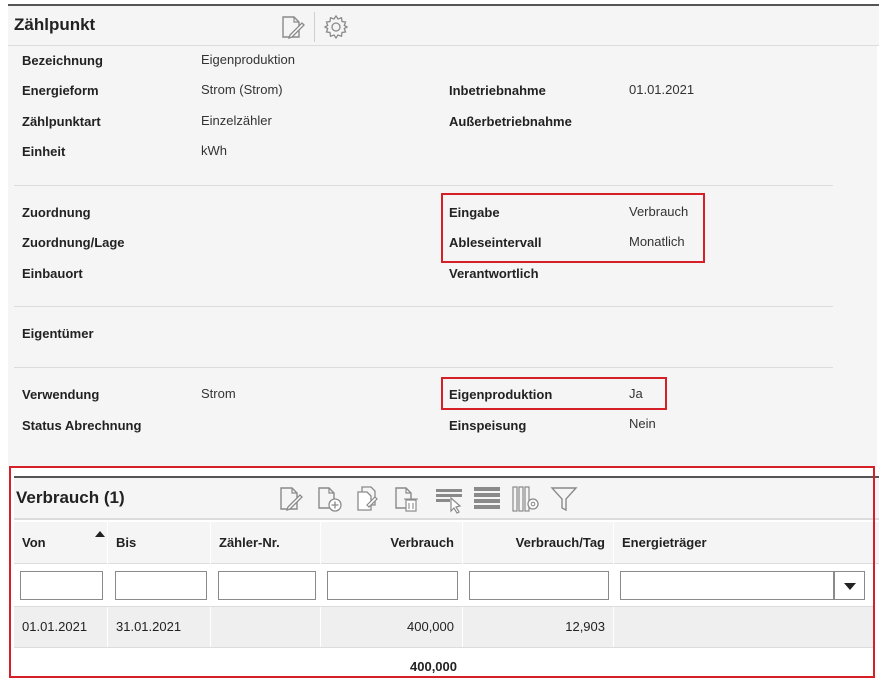 The height and width of the screenshot is (686, 879). I want to click on label-bezeichnung: Bezeichnung, so click(62, 60).